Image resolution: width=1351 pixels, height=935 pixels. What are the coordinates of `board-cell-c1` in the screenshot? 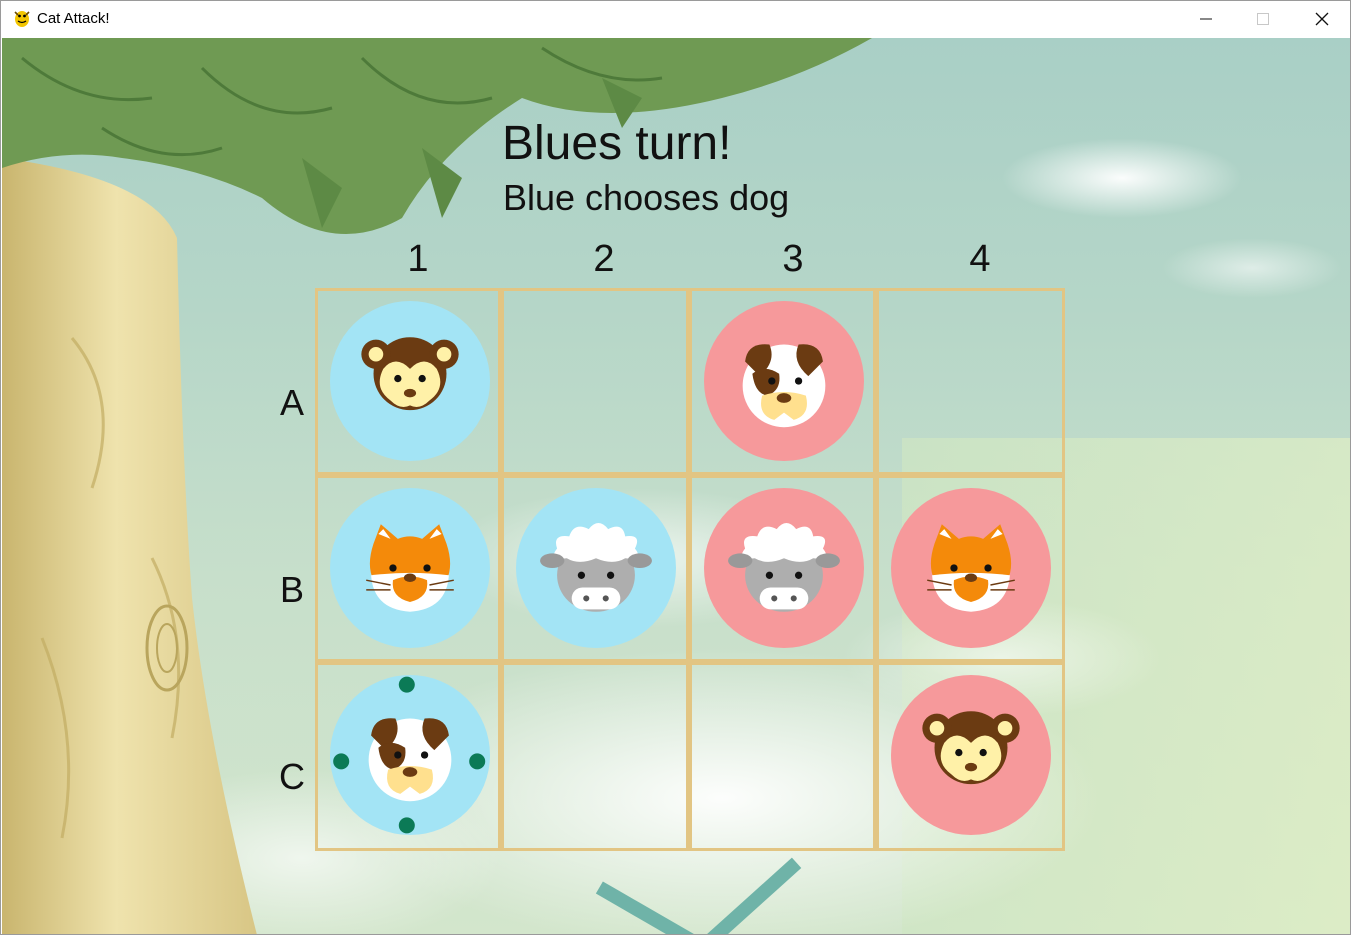 It's located at (408, 756).